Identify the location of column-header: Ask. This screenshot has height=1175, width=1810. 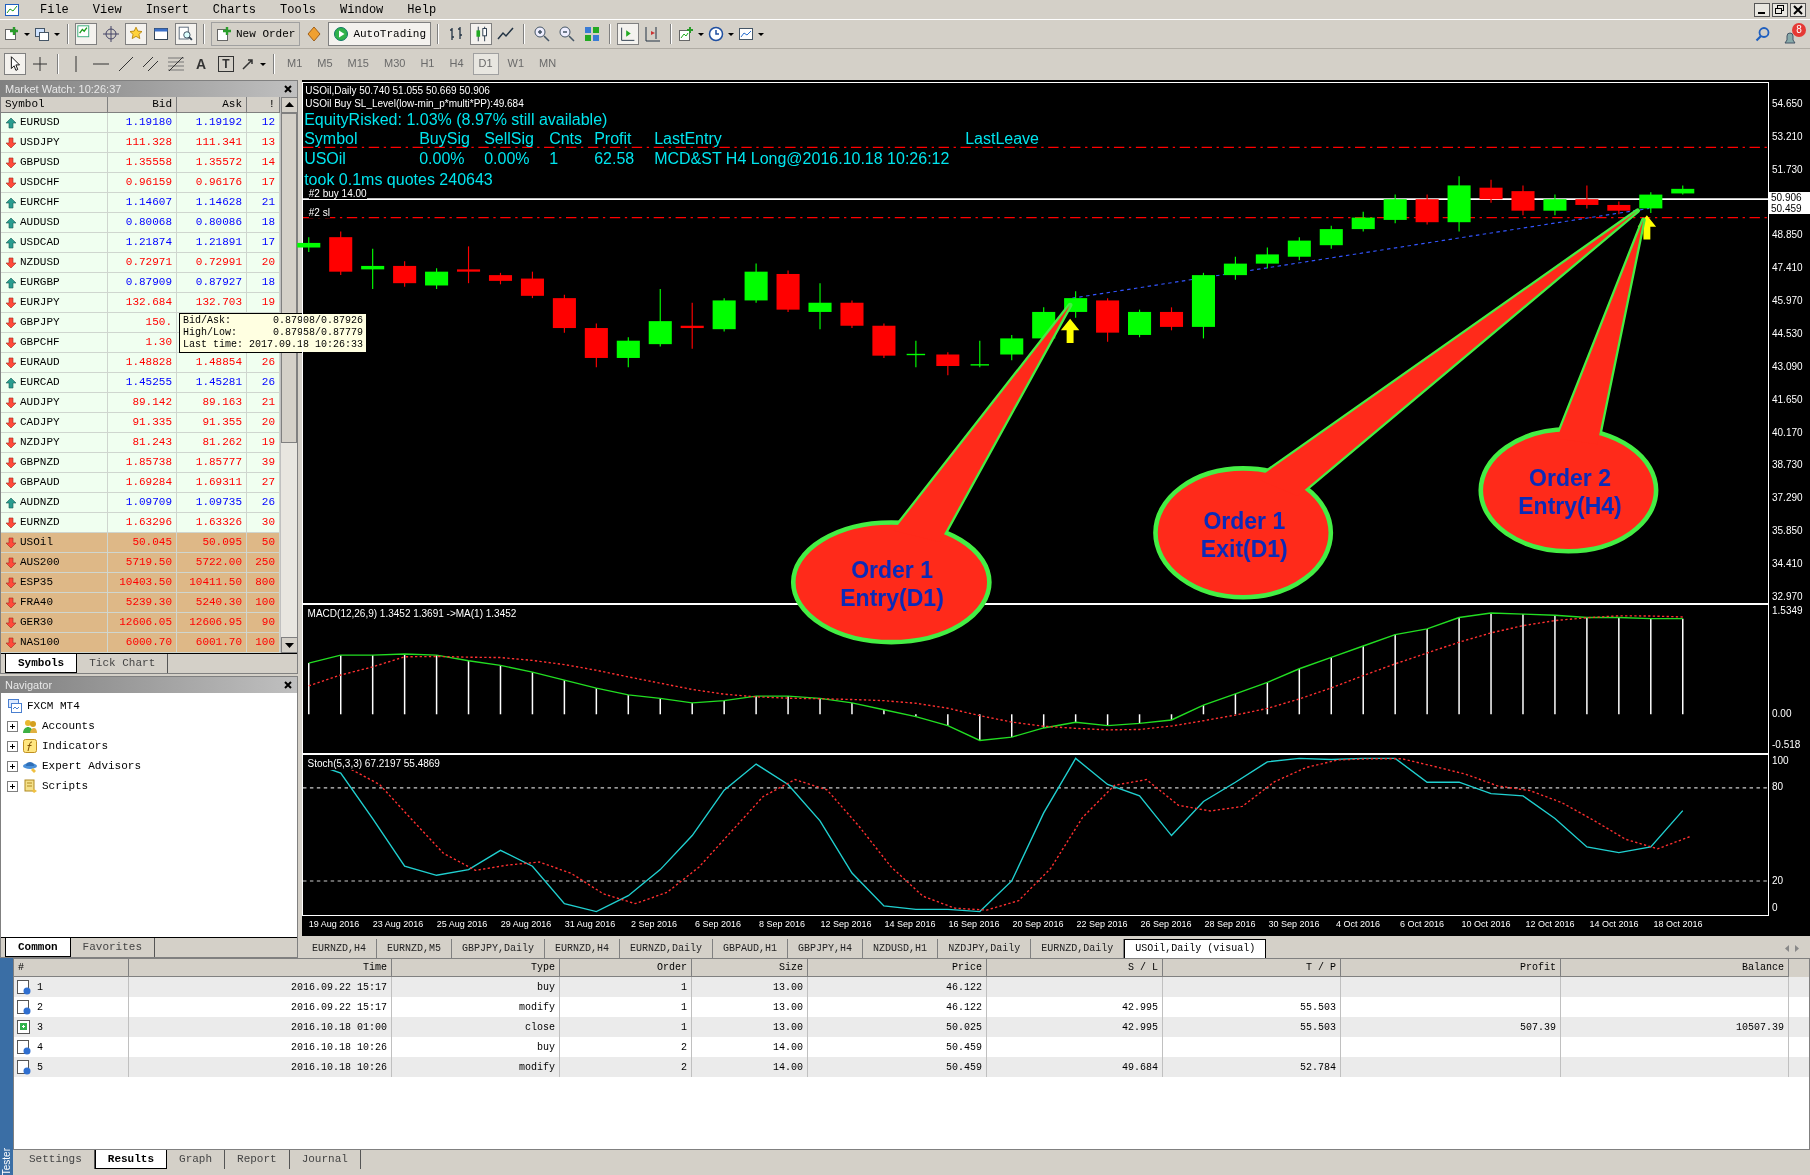
(212, 104).